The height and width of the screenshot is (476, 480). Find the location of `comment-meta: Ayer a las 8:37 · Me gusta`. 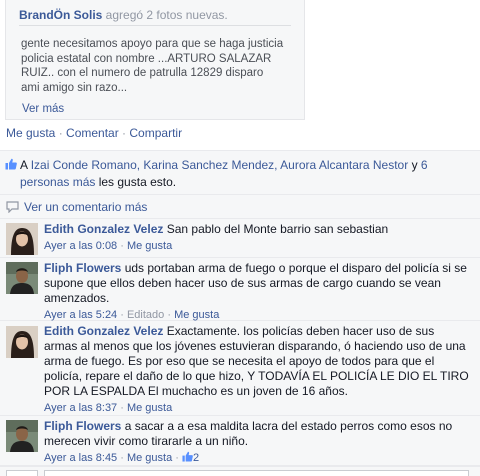

comment-meta: Ayer a las 8:37 · Me gusta is located at coordinates (108, 408).